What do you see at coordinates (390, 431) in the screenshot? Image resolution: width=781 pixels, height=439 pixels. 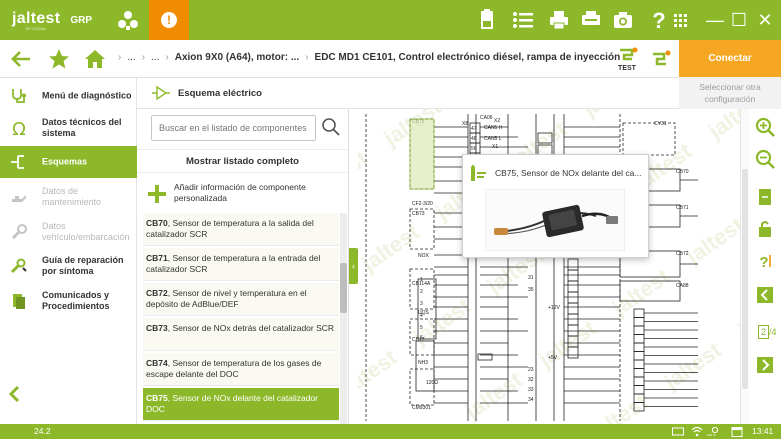 I see `status-bar: 24.2 100 % 13:41` at bounding box center [390, 431].